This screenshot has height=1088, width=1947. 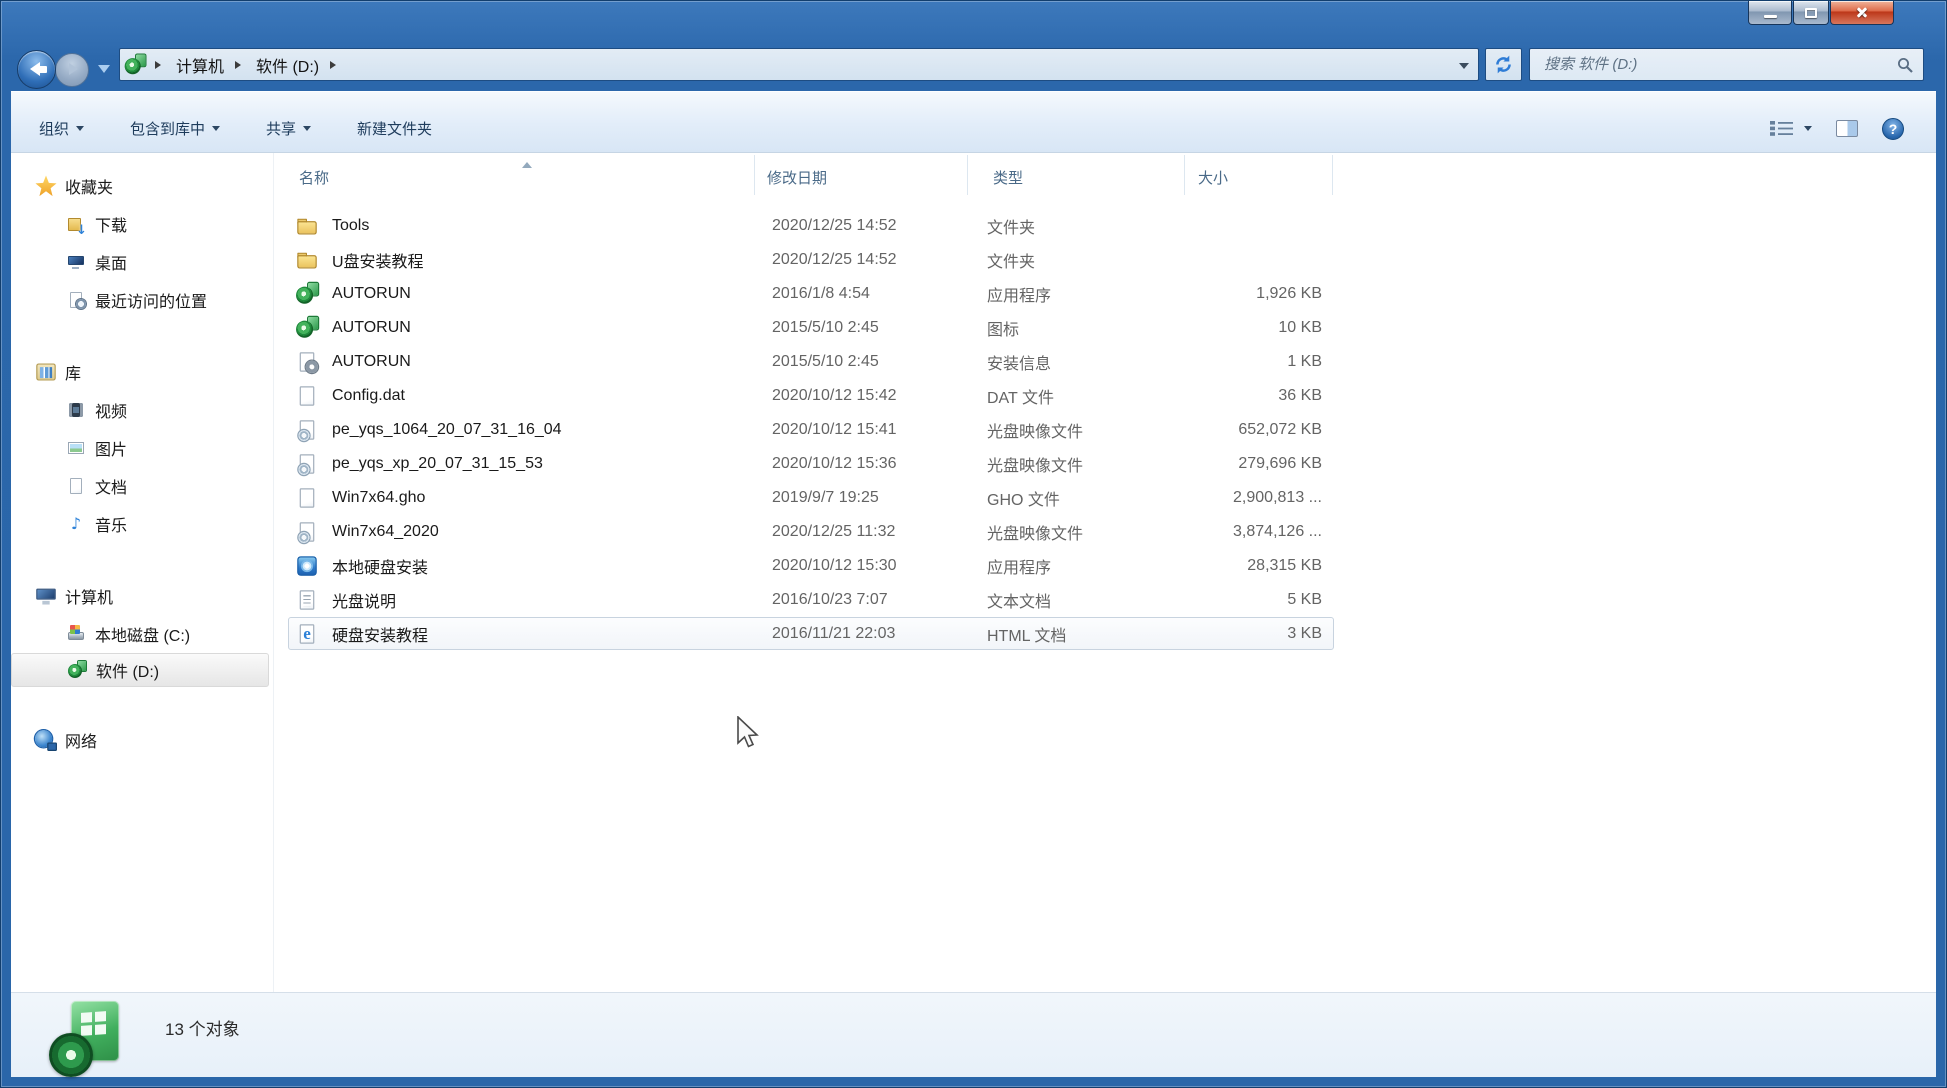 What do you see at coordinates (825, 327) in the screenshot?
I see `file-date: 2015/5/10 2:45` at bounding box center [825, 327].